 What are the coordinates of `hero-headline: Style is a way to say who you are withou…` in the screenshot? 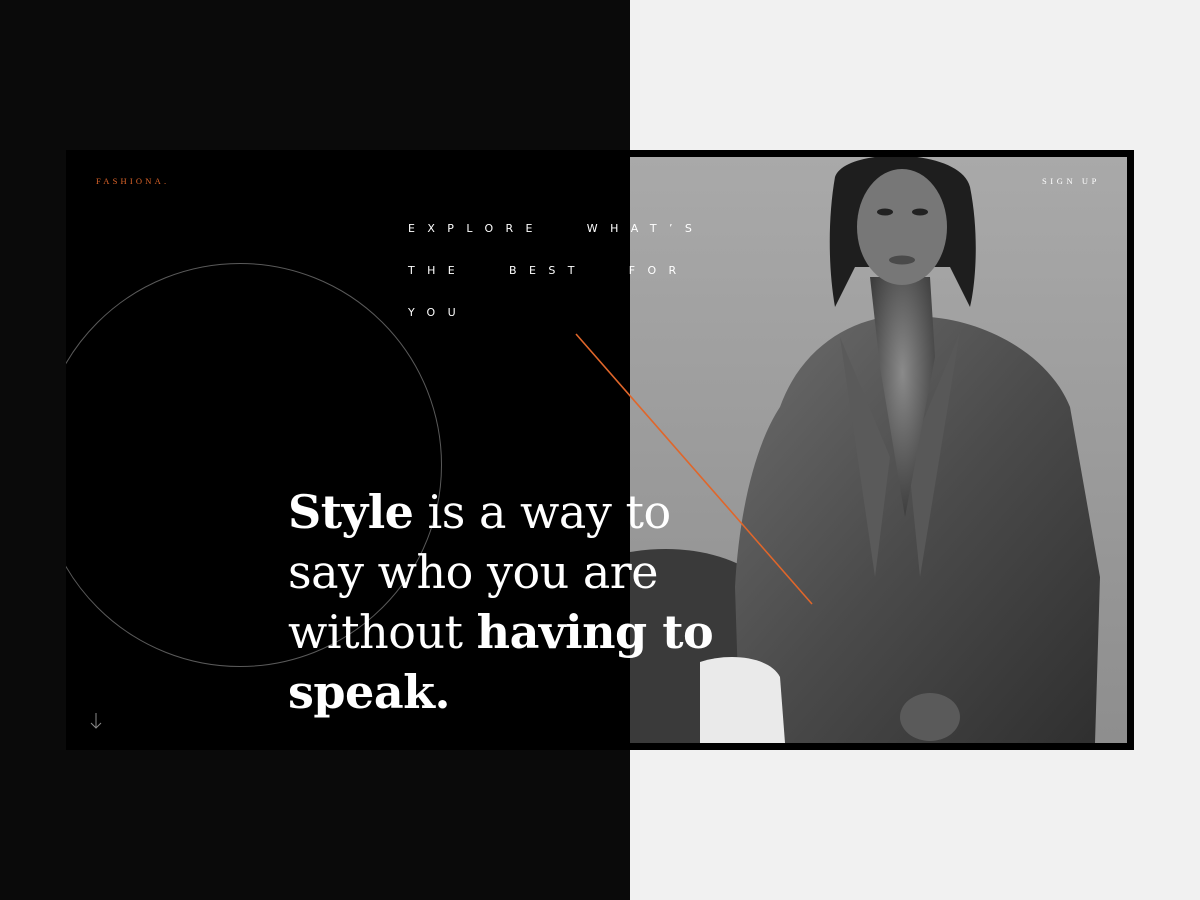 It's located at (508, 602).